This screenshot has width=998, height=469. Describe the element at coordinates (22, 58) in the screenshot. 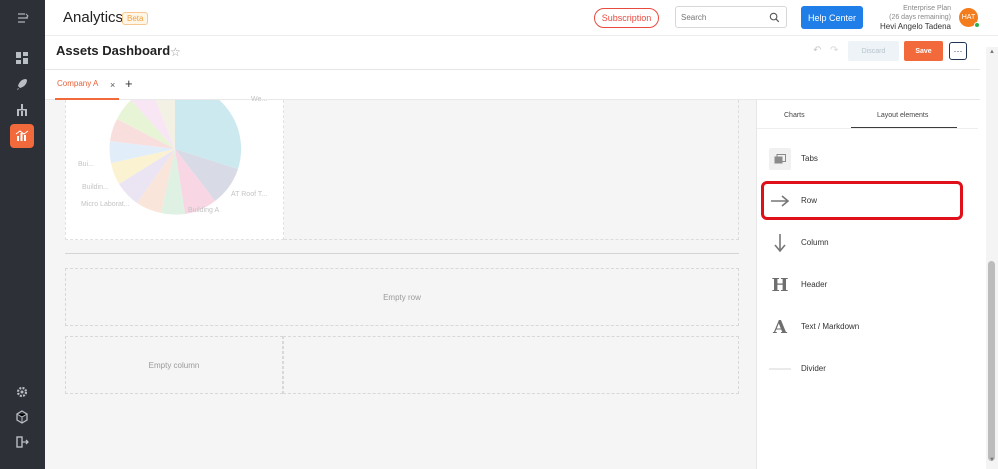

I see `dashboard-icon` at that location.